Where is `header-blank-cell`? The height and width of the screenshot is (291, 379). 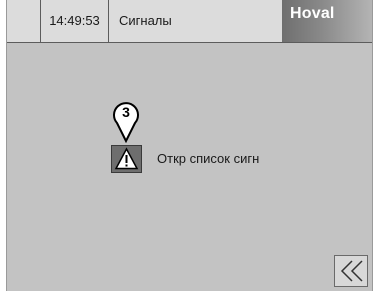
header-blank-cell is located at coordinates (24, 21).